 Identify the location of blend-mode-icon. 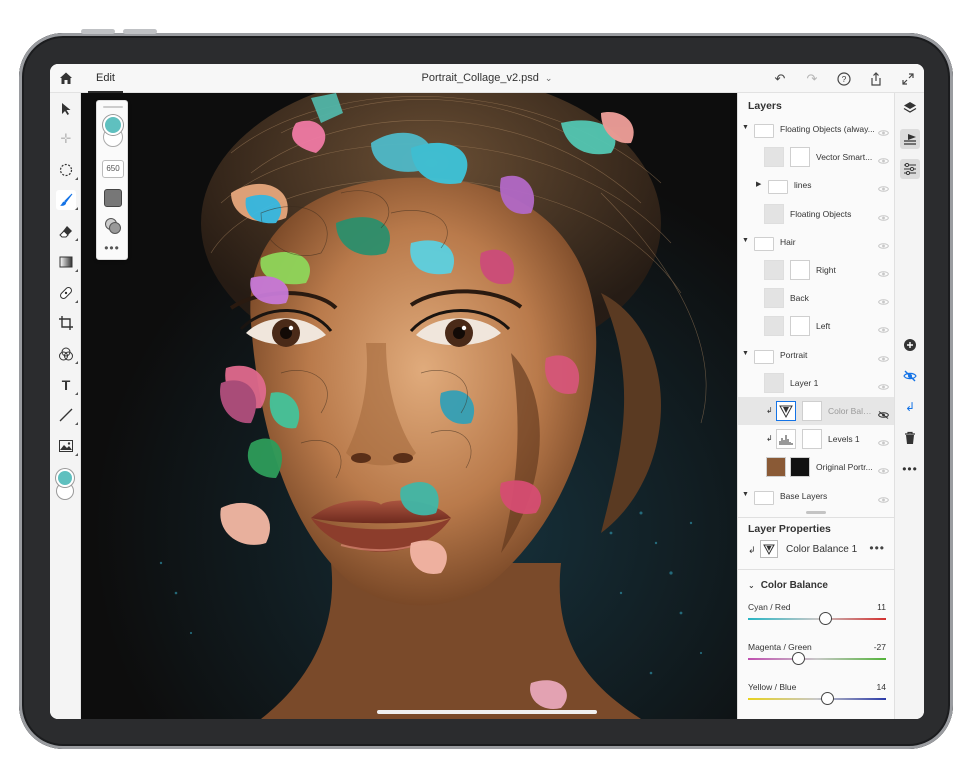
(113, 226).